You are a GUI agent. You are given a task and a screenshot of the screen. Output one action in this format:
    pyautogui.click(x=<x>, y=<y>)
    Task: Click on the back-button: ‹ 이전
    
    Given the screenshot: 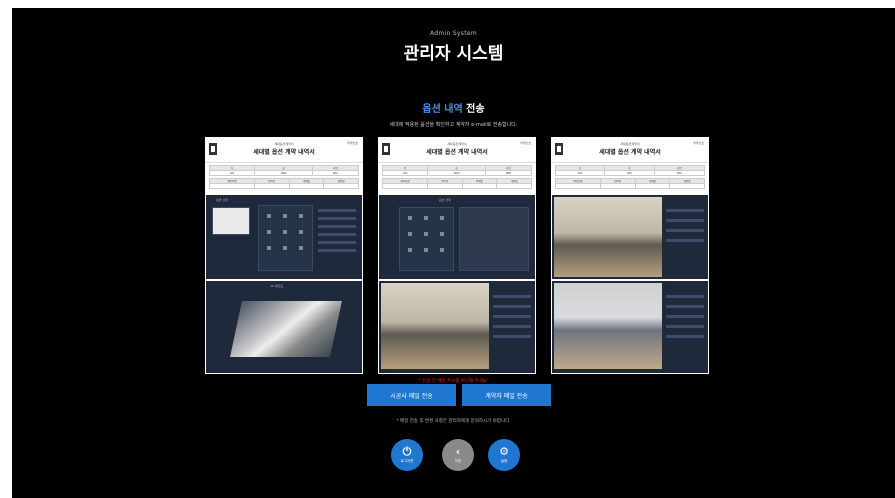 What is the action you would take?
    pyautogui.click(x=458, y=455)
    